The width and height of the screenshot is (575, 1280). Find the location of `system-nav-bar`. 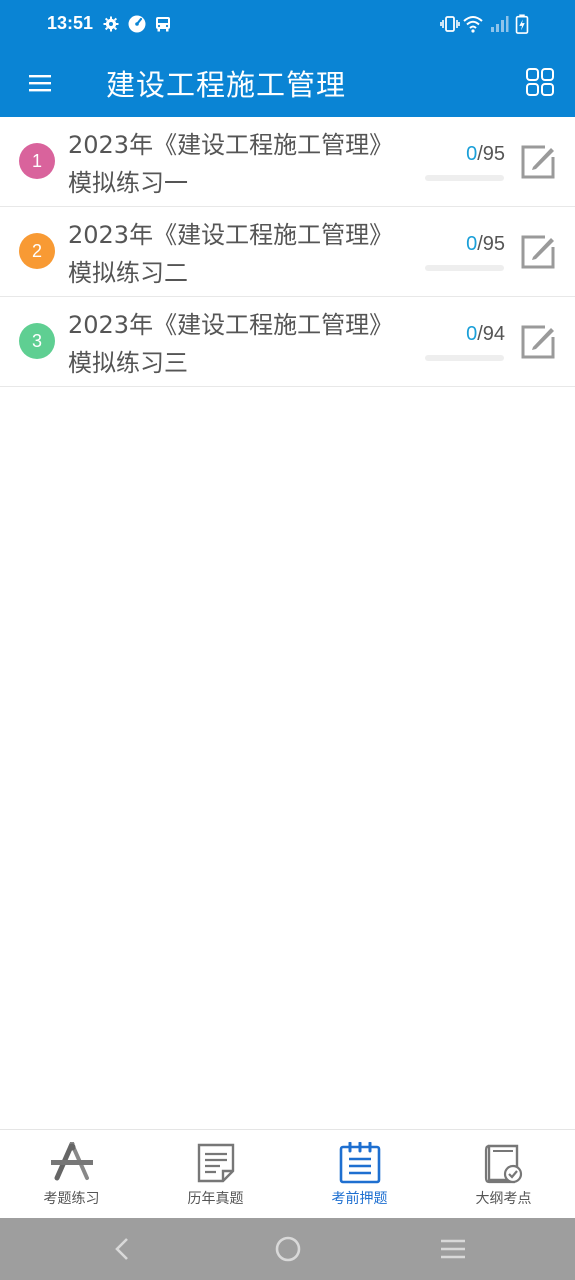

system-nav-bar is located at coordinates (287, 1249).